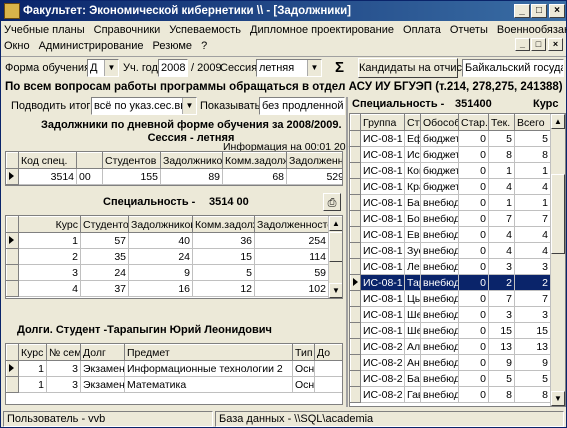  What do you see at coordinates (532, 154) in the screenshot?
I see `cell: 8` at bounding box center [532, 154].